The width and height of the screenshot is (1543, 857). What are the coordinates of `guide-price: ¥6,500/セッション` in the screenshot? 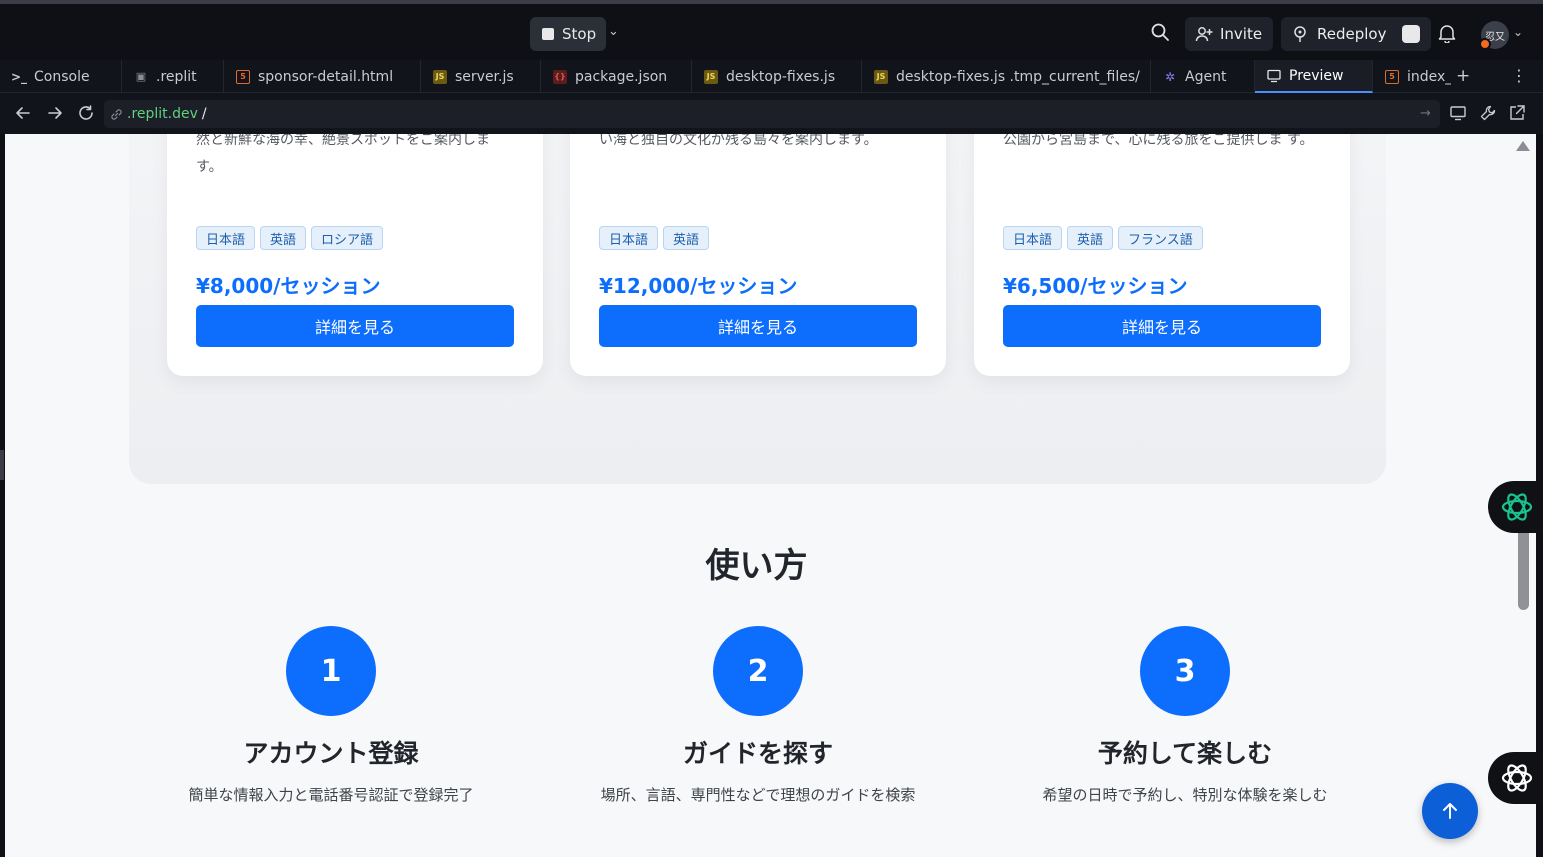 It's located at (1095, 286).